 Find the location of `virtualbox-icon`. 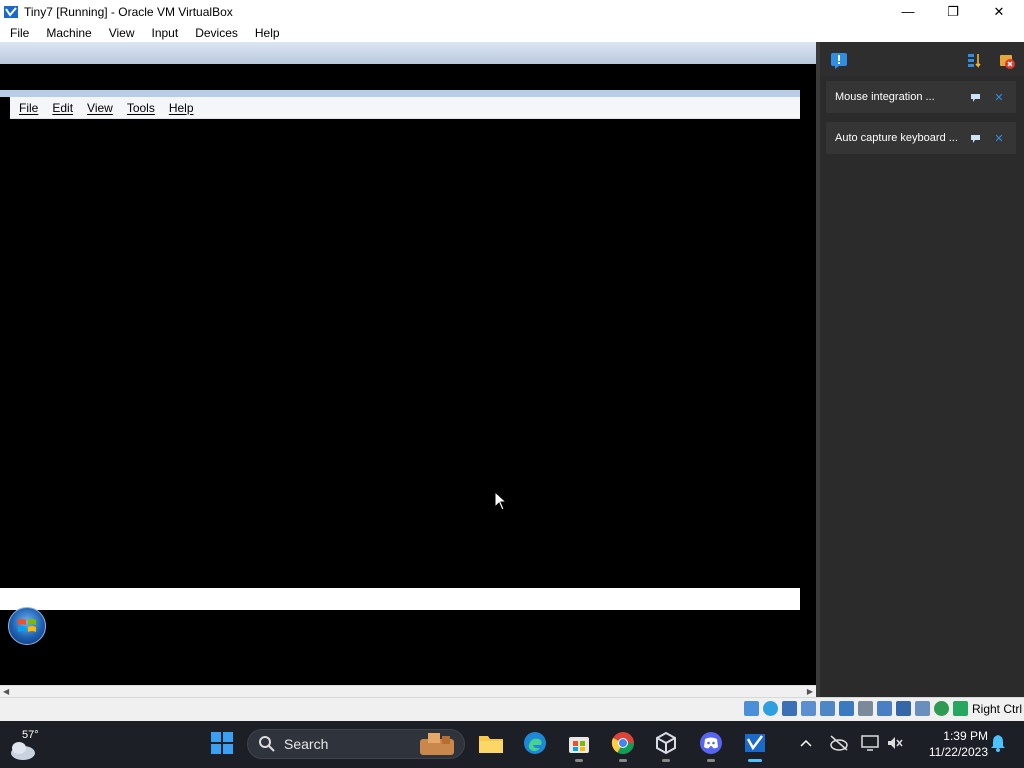

virtualbox-icon is located at coordinates (11, 11).